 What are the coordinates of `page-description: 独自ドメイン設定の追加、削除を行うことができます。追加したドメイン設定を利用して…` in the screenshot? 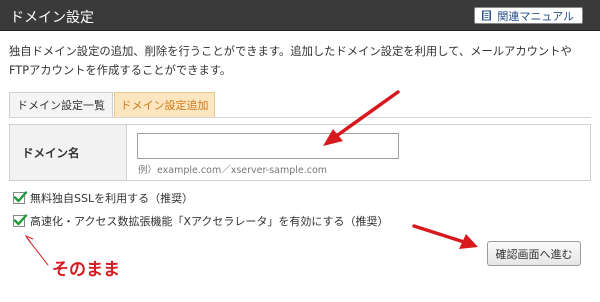 It's located at (290, 61).